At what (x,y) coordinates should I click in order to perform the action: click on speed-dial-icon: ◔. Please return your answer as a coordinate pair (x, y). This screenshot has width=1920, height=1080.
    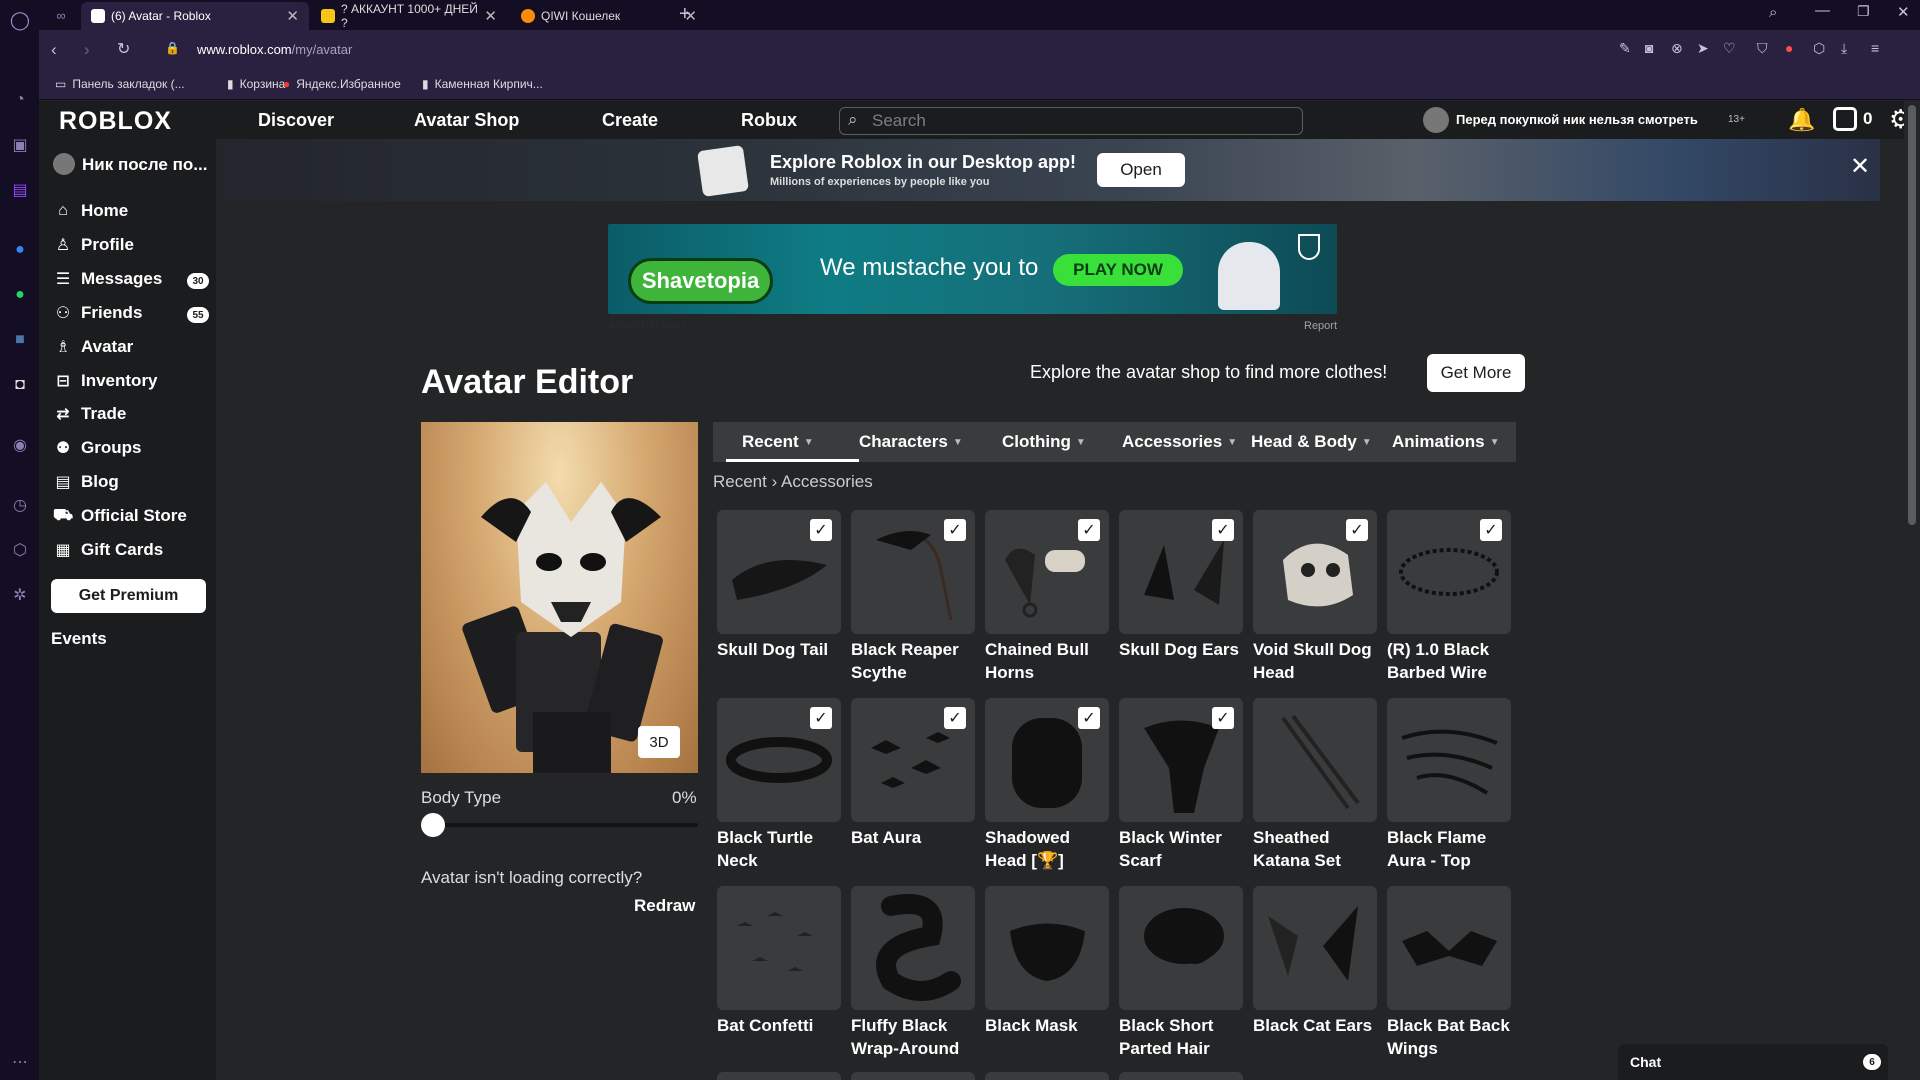
    Looking at the image, I should click on (20, 100).